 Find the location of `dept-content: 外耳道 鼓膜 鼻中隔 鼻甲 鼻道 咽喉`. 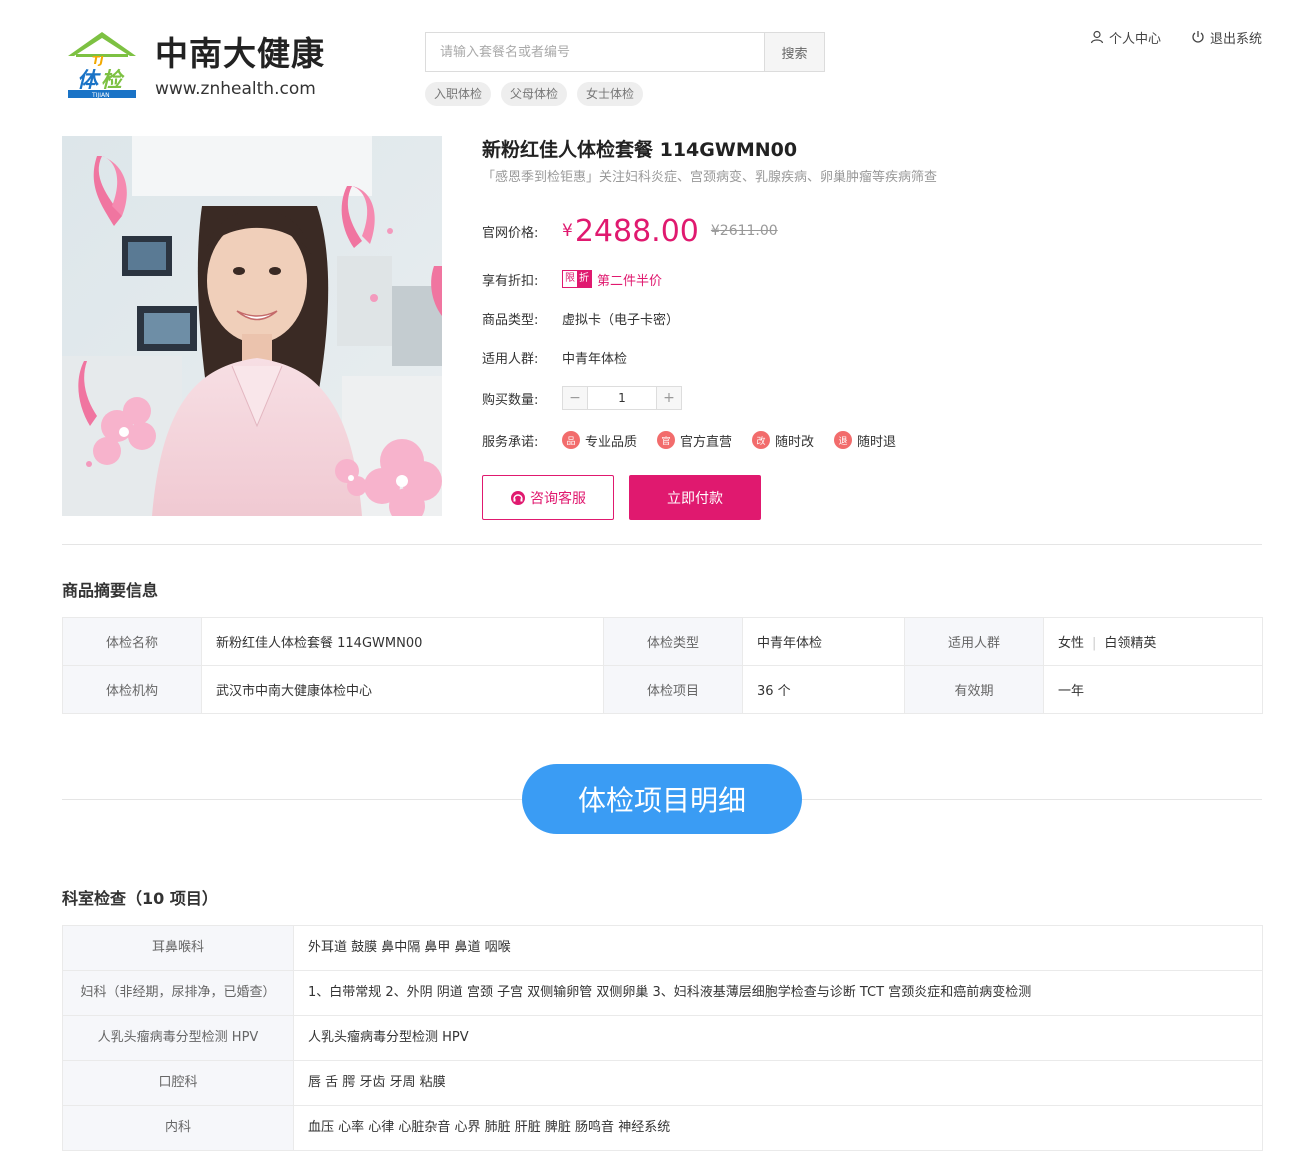

dept-content: 外耳道 鼓膜 鼻中隔 鼻甲 鼻道 咽喉 is located at coordinates (778, 948).